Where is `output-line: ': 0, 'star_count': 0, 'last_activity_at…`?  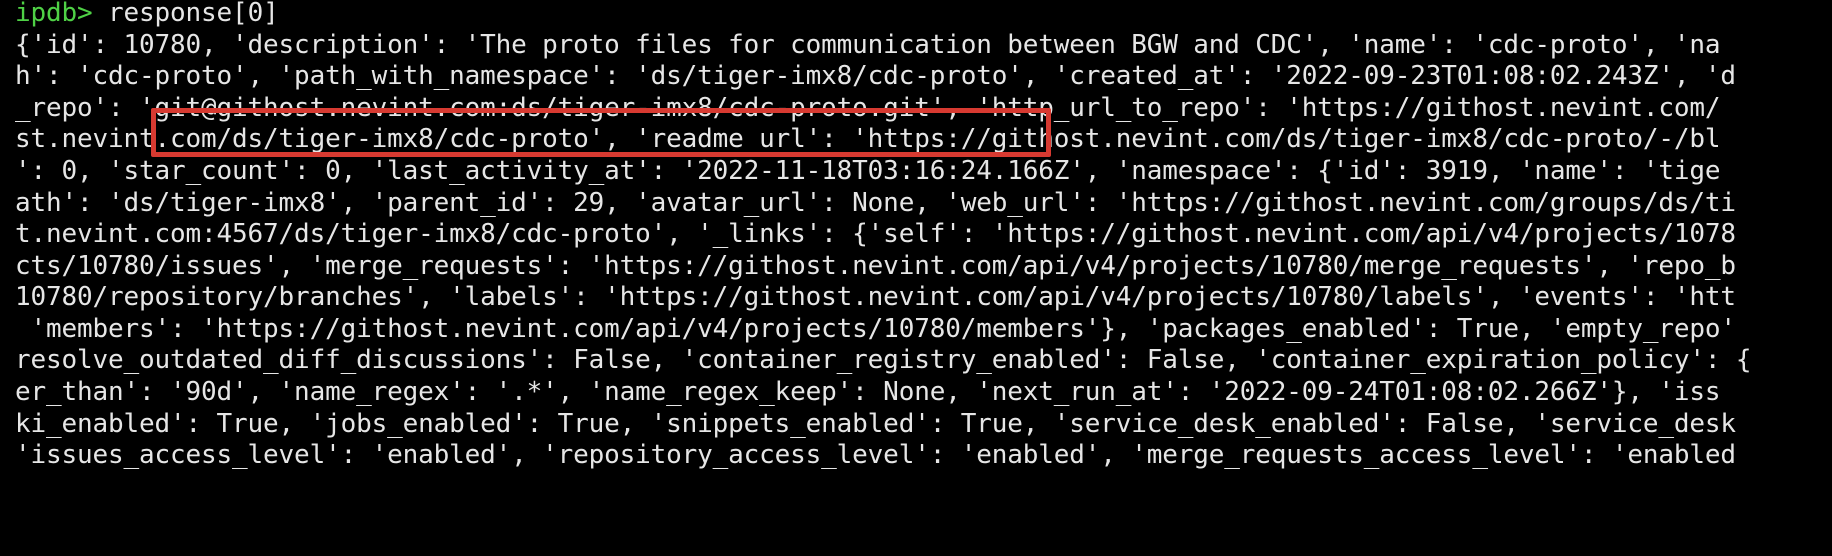
output-line: ': 0, 'star_count': 0, 'last_activity_at… is located at coordinates (868, 171).